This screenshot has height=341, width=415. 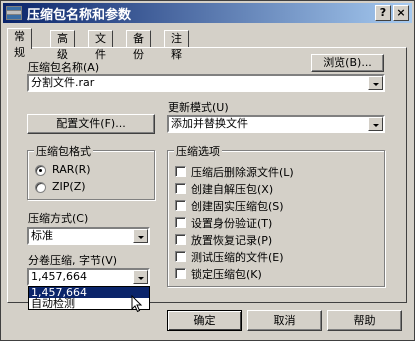 What do you see at coordinates (176, 45) in the screenshot?
I see `tab-comment: 注释` at bounding box center [176, 45].